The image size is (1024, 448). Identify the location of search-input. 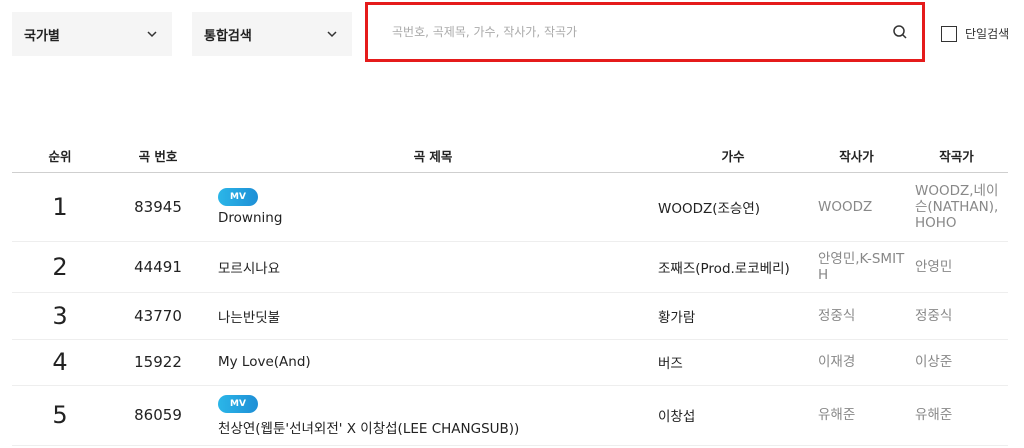
(642, 32).